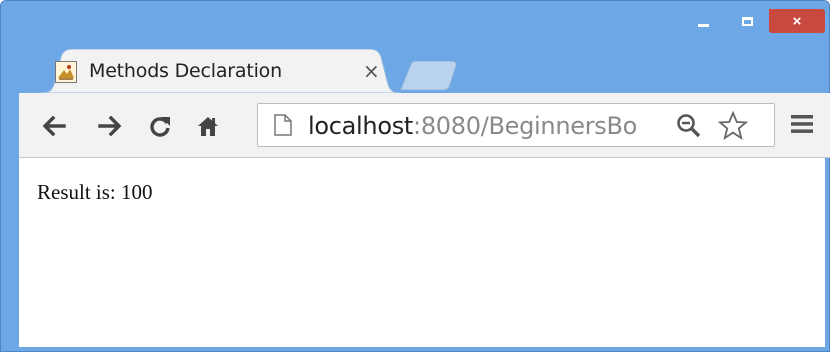 Image resolution: width=830 pixels, height=352 pixels. I want to click on window-controls: ×, so click(753, 21).